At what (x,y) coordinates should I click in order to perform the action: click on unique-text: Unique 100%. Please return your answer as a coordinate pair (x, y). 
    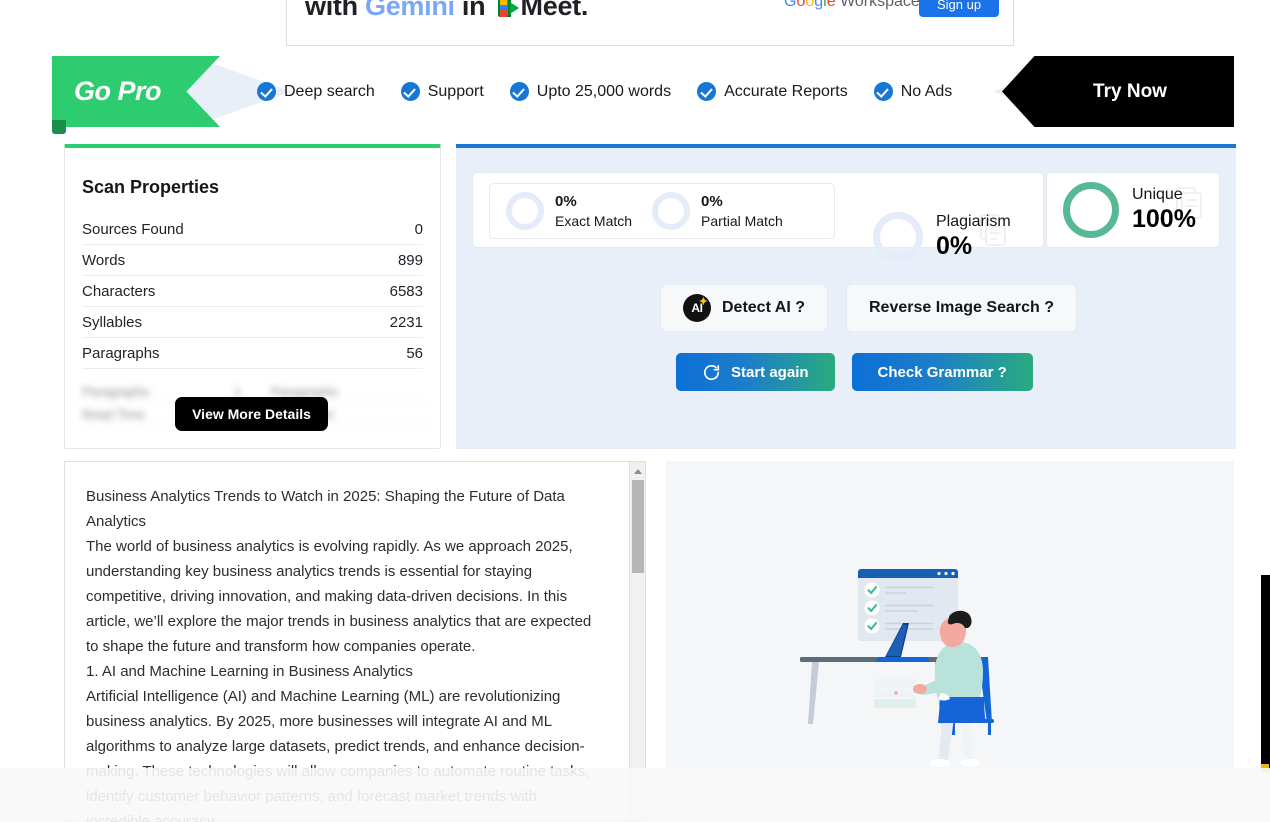
    Looking at the image, I should click on (1167, 210).